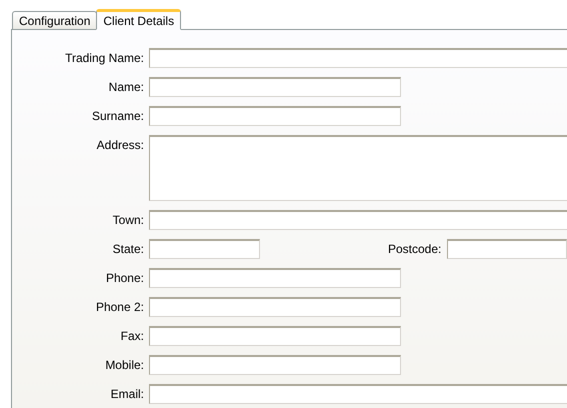  I want to click on field-label: Town:, so click(128, 220).